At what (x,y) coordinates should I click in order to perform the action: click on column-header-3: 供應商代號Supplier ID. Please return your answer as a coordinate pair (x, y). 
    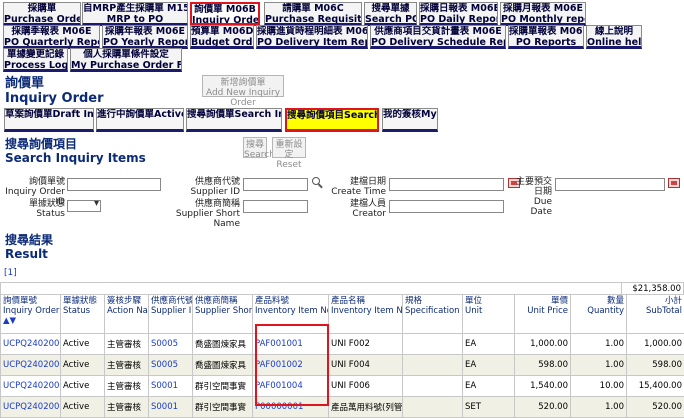
    Looking at the image, I should click on (171, 314).